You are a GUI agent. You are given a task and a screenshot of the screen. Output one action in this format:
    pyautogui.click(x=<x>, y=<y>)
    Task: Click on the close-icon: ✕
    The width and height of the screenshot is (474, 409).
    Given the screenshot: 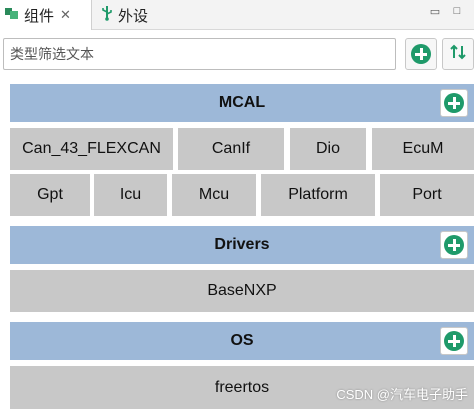 What is the action you would take?
    pyautogui.click(x=65, y=15)
    